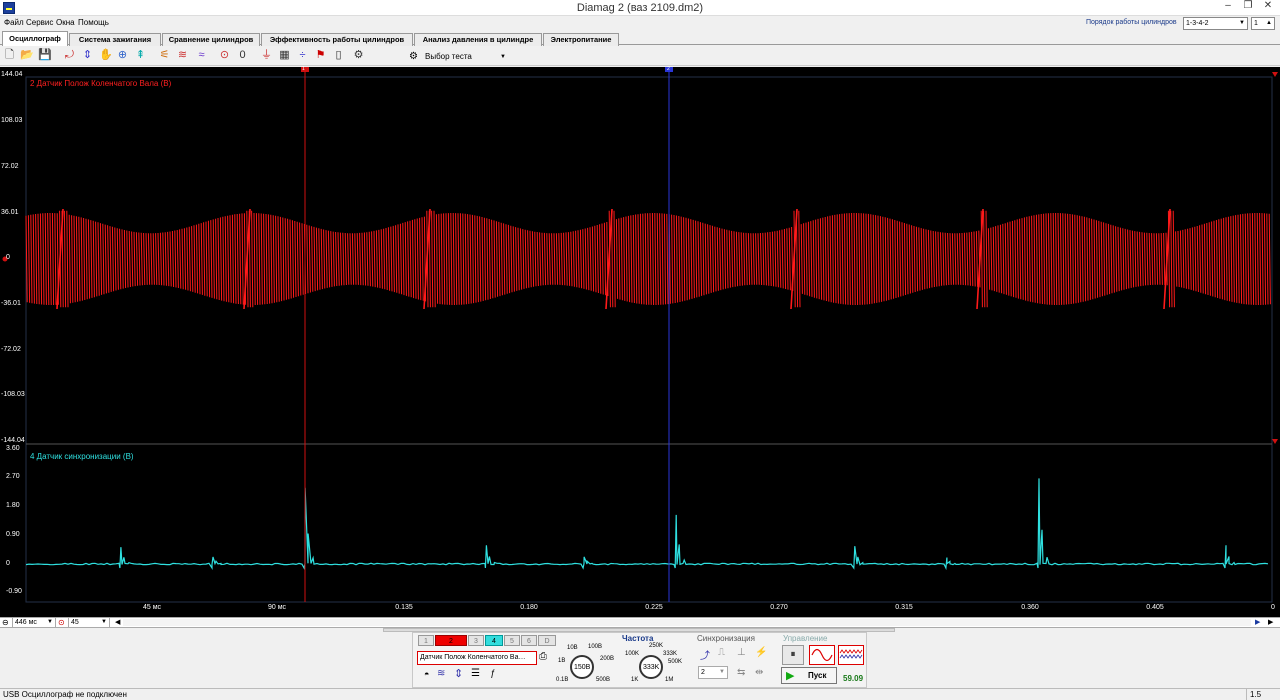  What do you see at coordinates (140, 55) in the screenshot?
I see `signal-icon: ⇞` at bounding box center [140, 55].